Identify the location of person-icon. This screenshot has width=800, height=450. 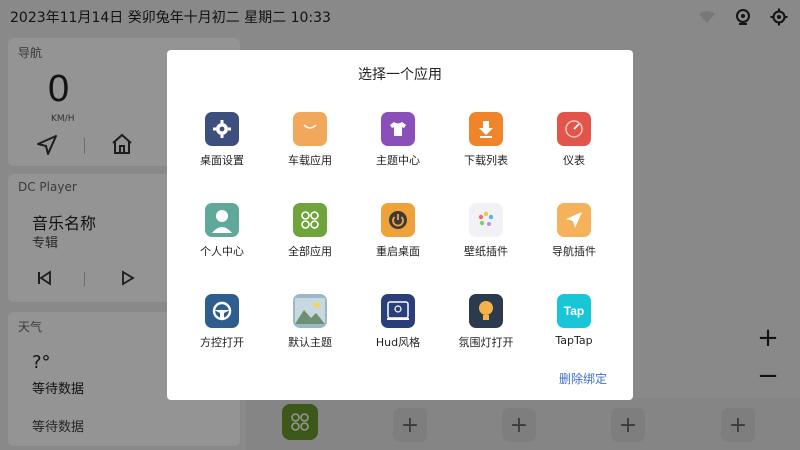
(222, 220).